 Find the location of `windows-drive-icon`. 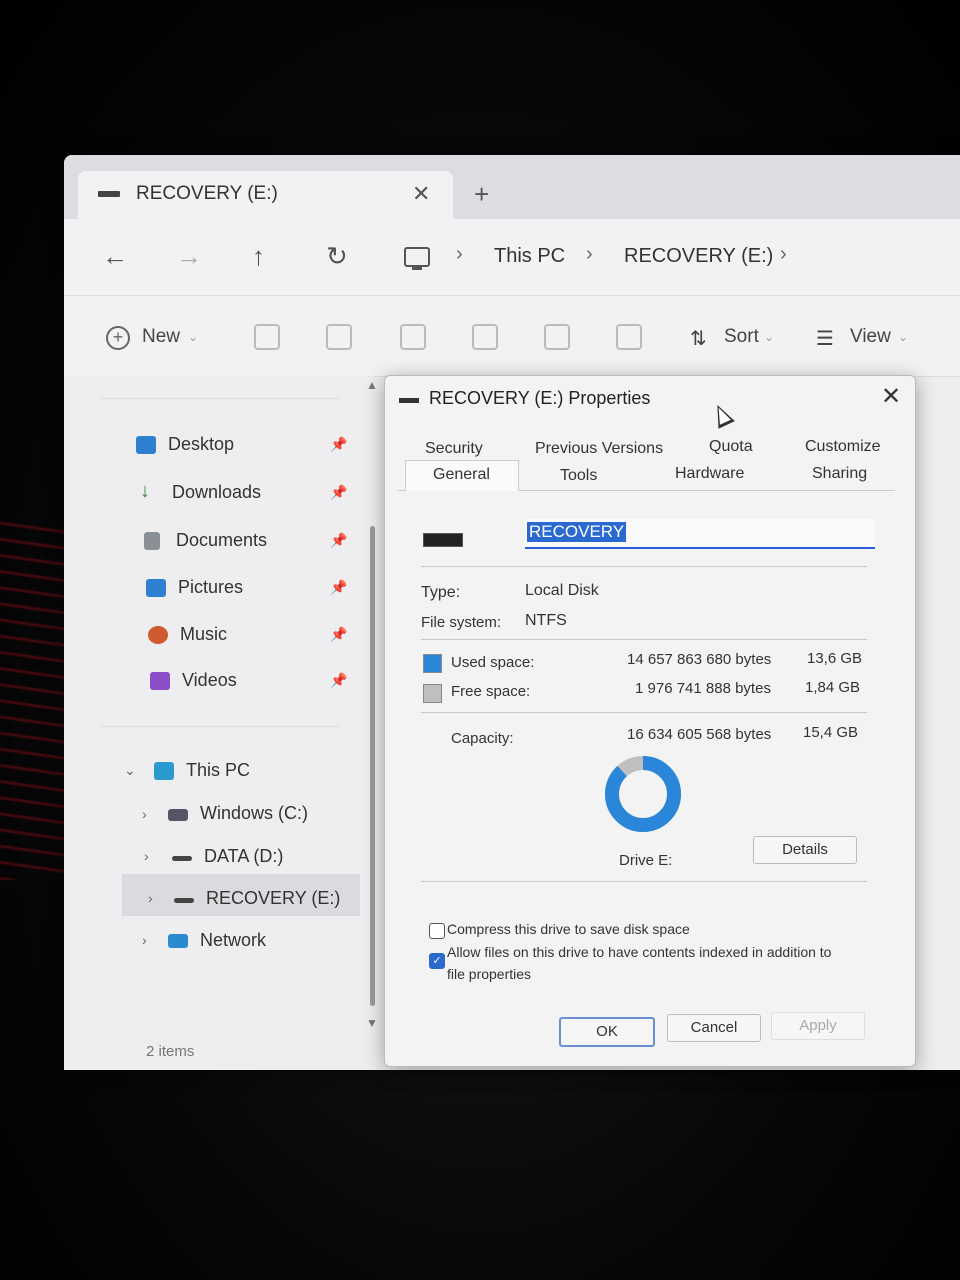

windows-drive-icon is located at coordinates (178, 815).